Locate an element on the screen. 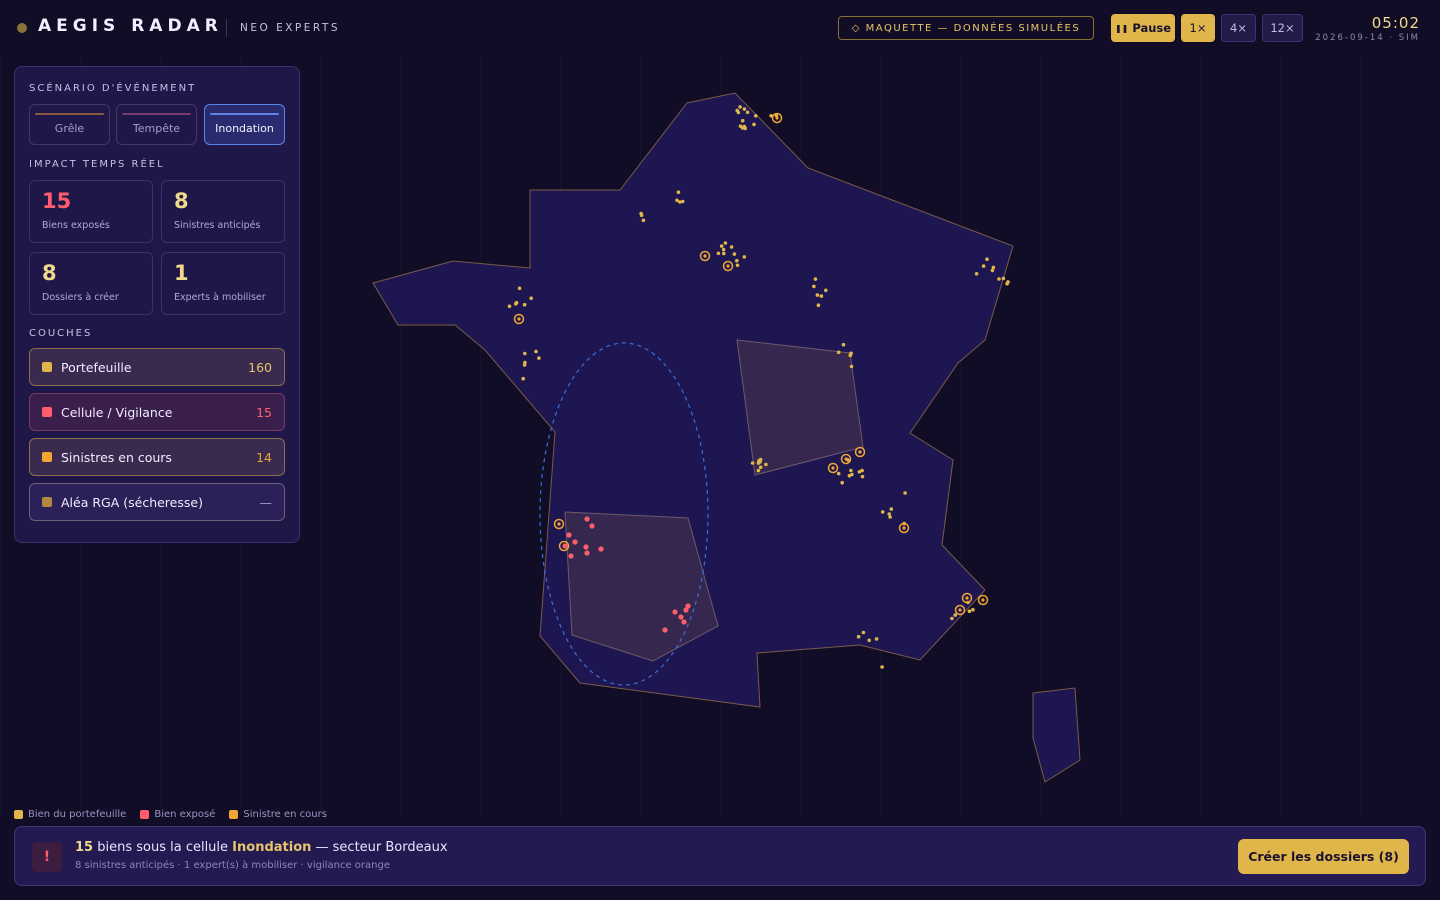  layer-toggle-portfolio: Portefeuille 160 is located at coordinates (157, 367).